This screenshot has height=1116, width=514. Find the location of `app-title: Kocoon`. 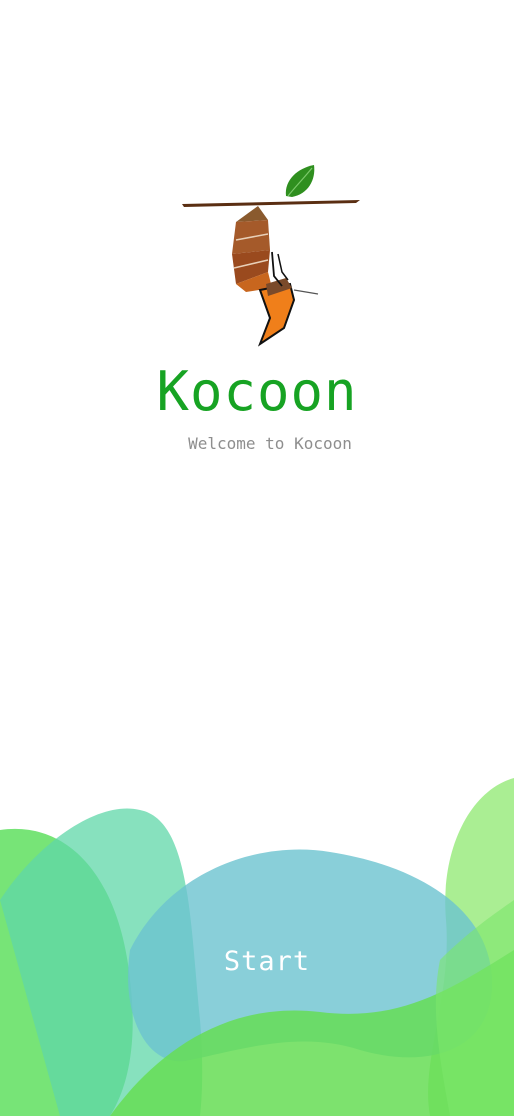

app-title: Kocoon is located at coordinates (257, 391).